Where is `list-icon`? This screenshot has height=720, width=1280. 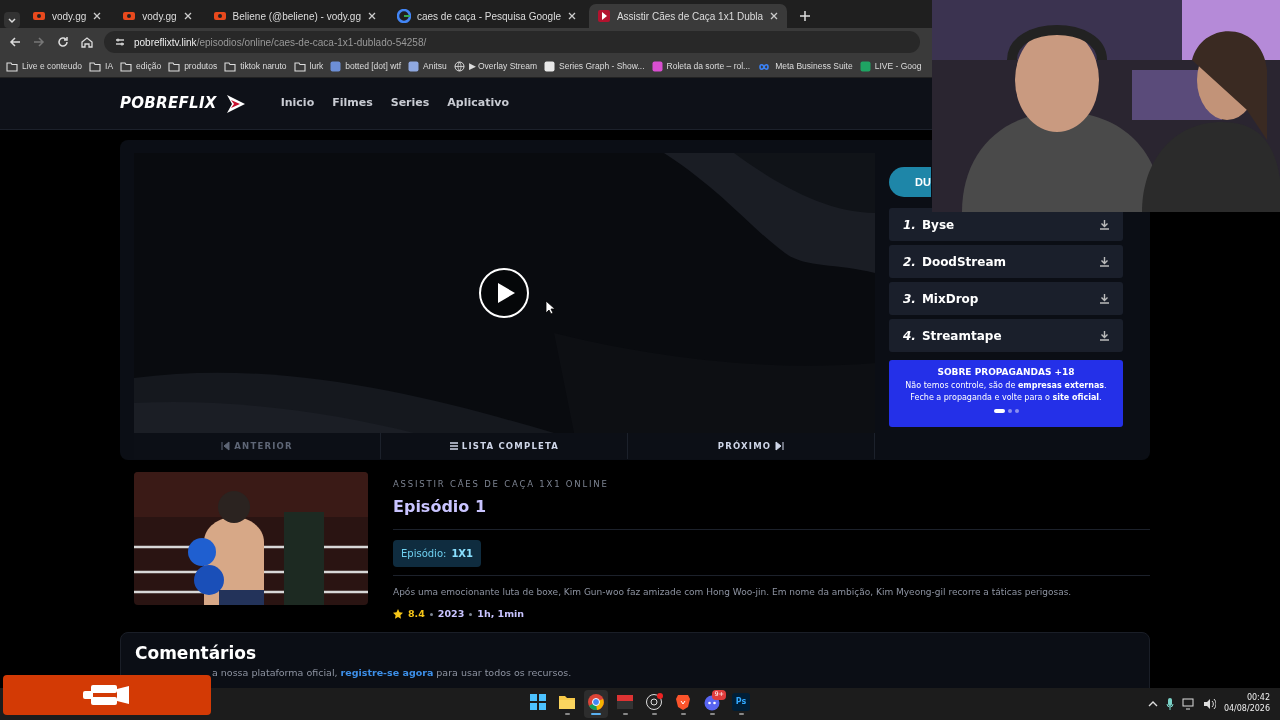 list-icon is located at coordinates (453, 446).